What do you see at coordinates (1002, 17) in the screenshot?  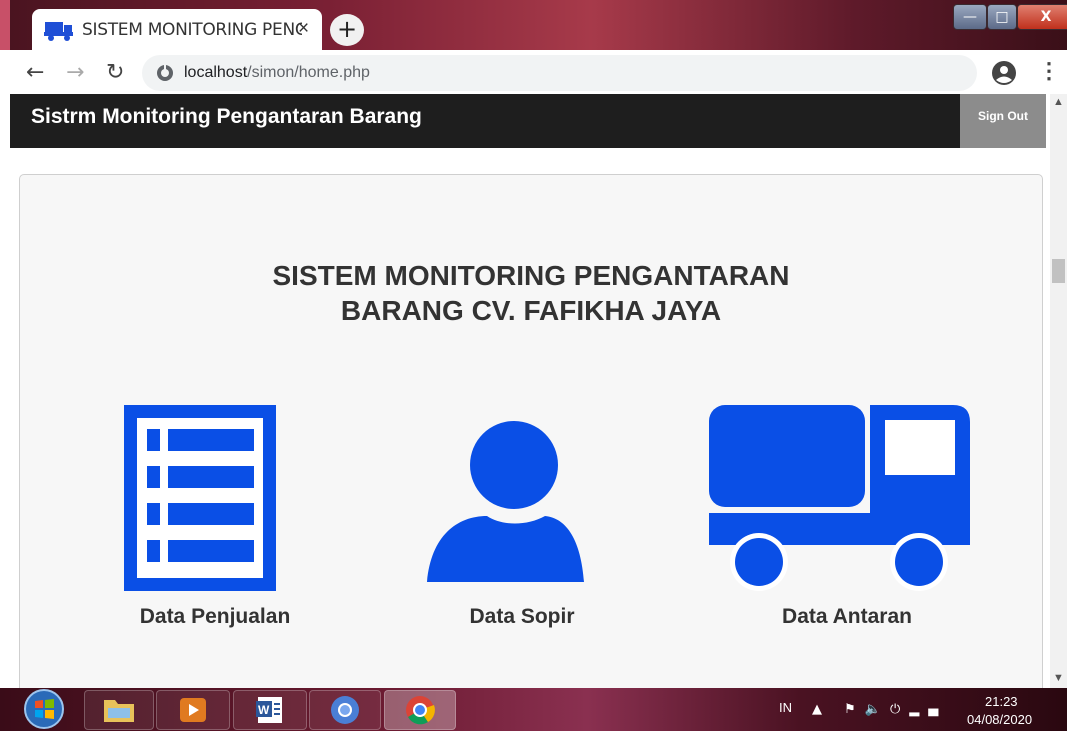 I see `window-maximize-button: □` at bounding box center [1002, 17].